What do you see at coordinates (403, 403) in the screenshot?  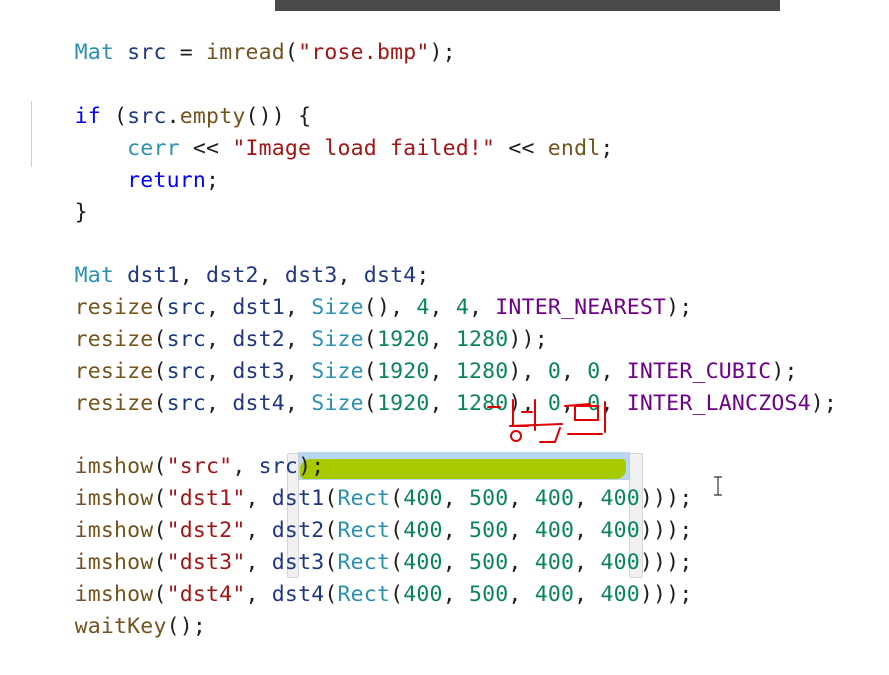 I see `token: 1920` at bounding box center [403, 403].